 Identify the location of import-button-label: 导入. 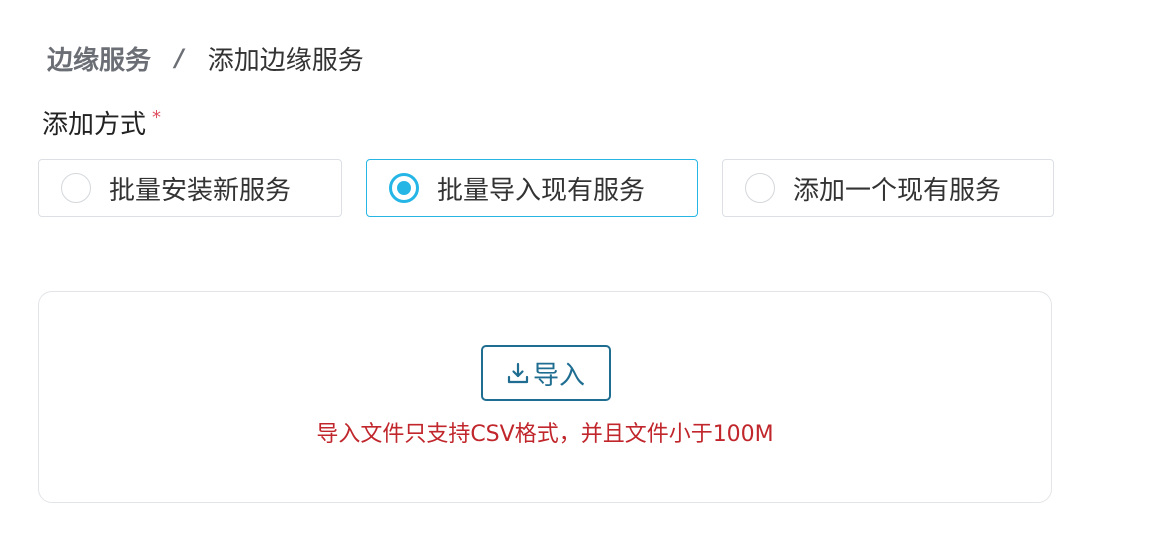
(558, 375).